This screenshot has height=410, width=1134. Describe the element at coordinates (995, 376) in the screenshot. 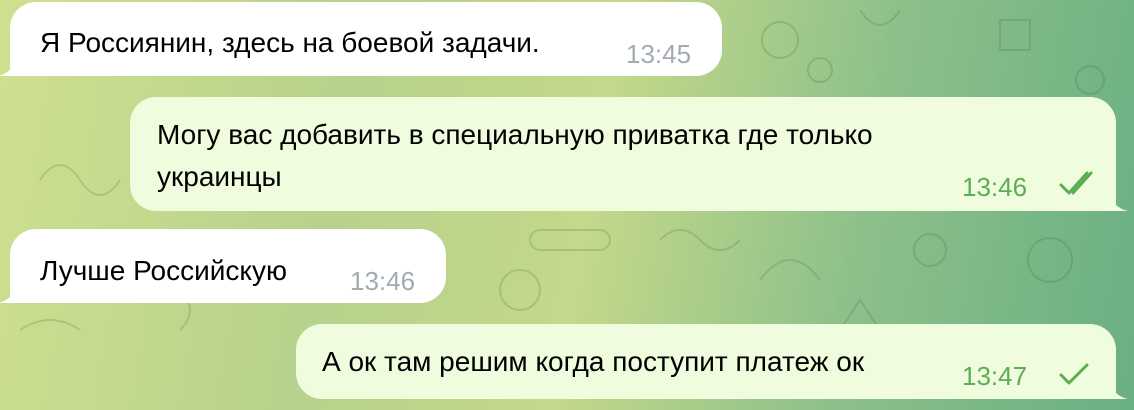

I see `message-time: 13:47` at that location.